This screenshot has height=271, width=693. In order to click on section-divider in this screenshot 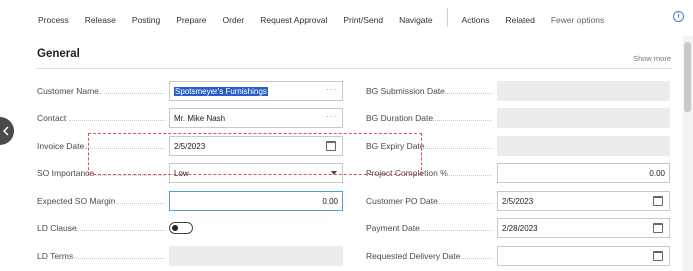, I will do `click(354, 68)`.